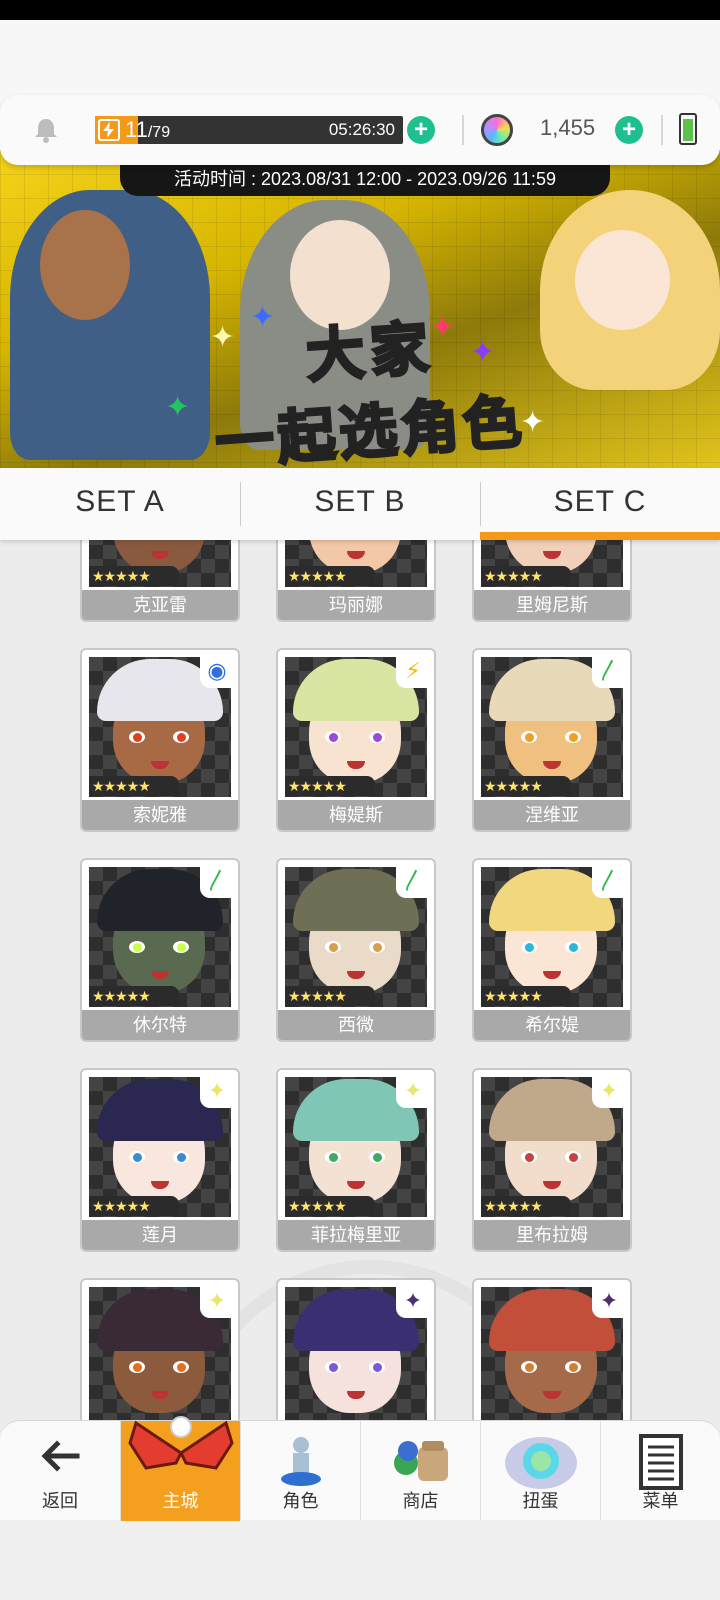 The width and height of the screenshot is (720, 1600). I want to click on character-card: 〳 ★★★★★ 希尔媞, so click(552, 950).